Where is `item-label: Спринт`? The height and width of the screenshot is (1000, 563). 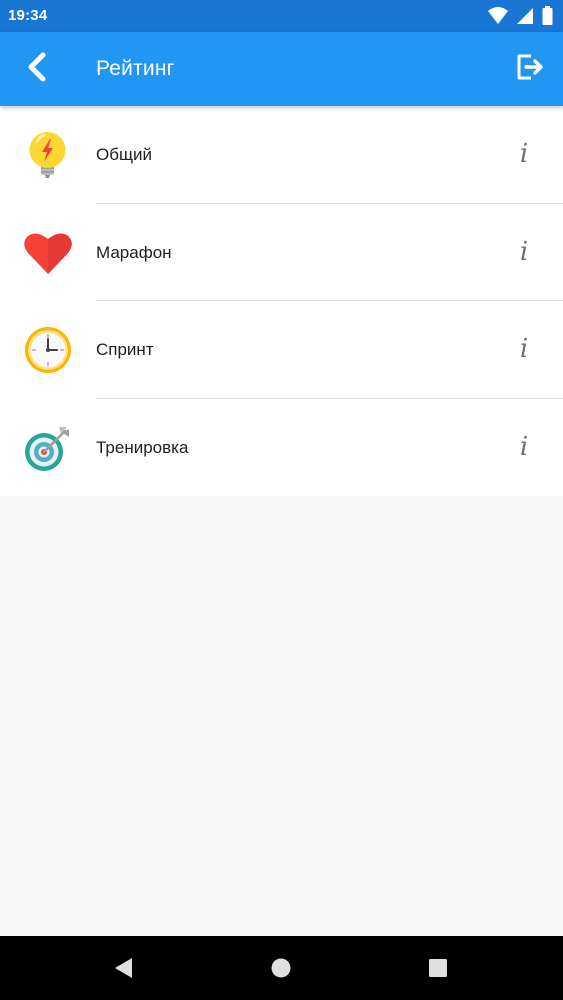
item-label: Спринт is located at coordinates (125, 349).